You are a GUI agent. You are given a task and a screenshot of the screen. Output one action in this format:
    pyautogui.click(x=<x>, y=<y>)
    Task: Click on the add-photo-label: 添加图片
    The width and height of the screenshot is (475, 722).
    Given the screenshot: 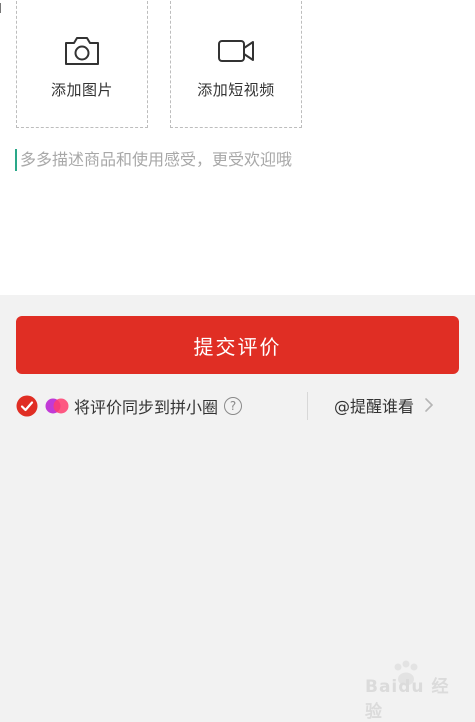 What is the action you would take?
    pyautogui.click(x=81, y=90)
    